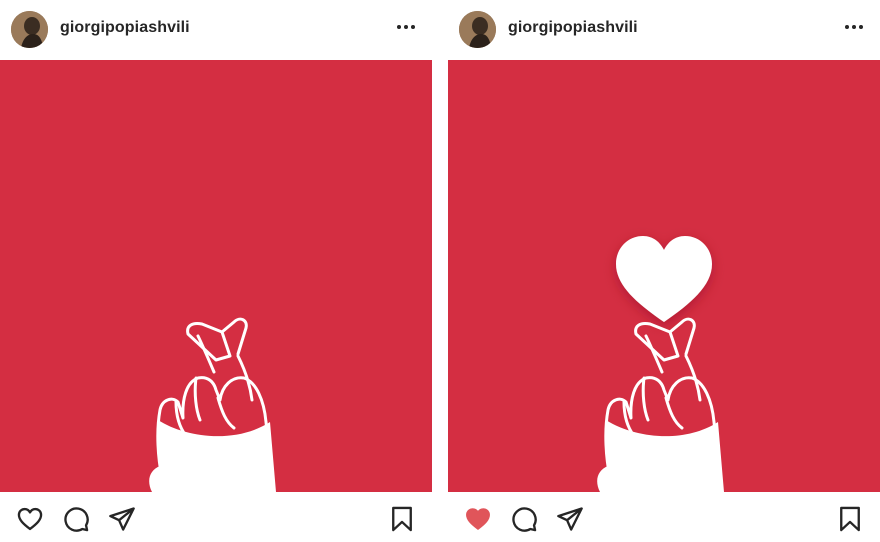 The image size is (880, 542). Describe the element at coordinates (664, 279) in the screenshot. I see `big-heart-icon` at that location.